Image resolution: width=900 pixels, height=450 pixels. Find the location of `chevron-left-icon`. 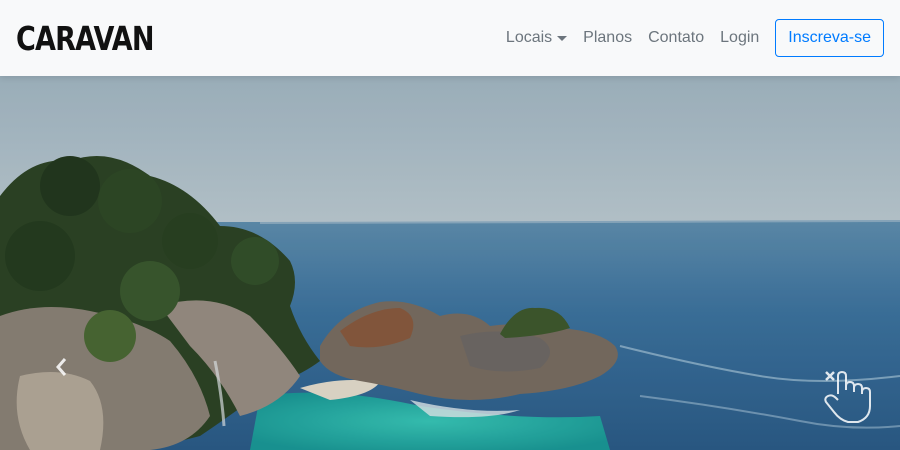

chevron-left-icon is located at coordinates (61, 367).